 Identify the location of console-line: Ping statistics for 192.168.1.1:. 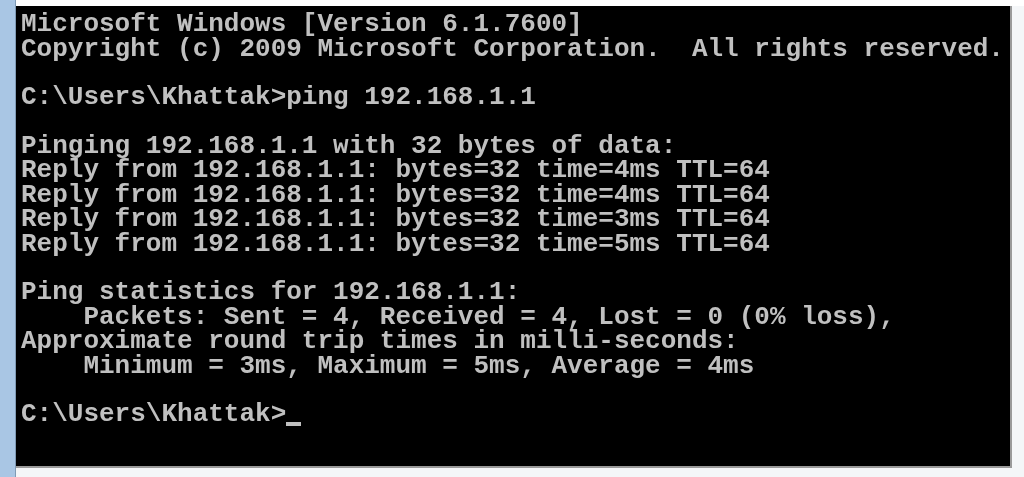
(271, 292).